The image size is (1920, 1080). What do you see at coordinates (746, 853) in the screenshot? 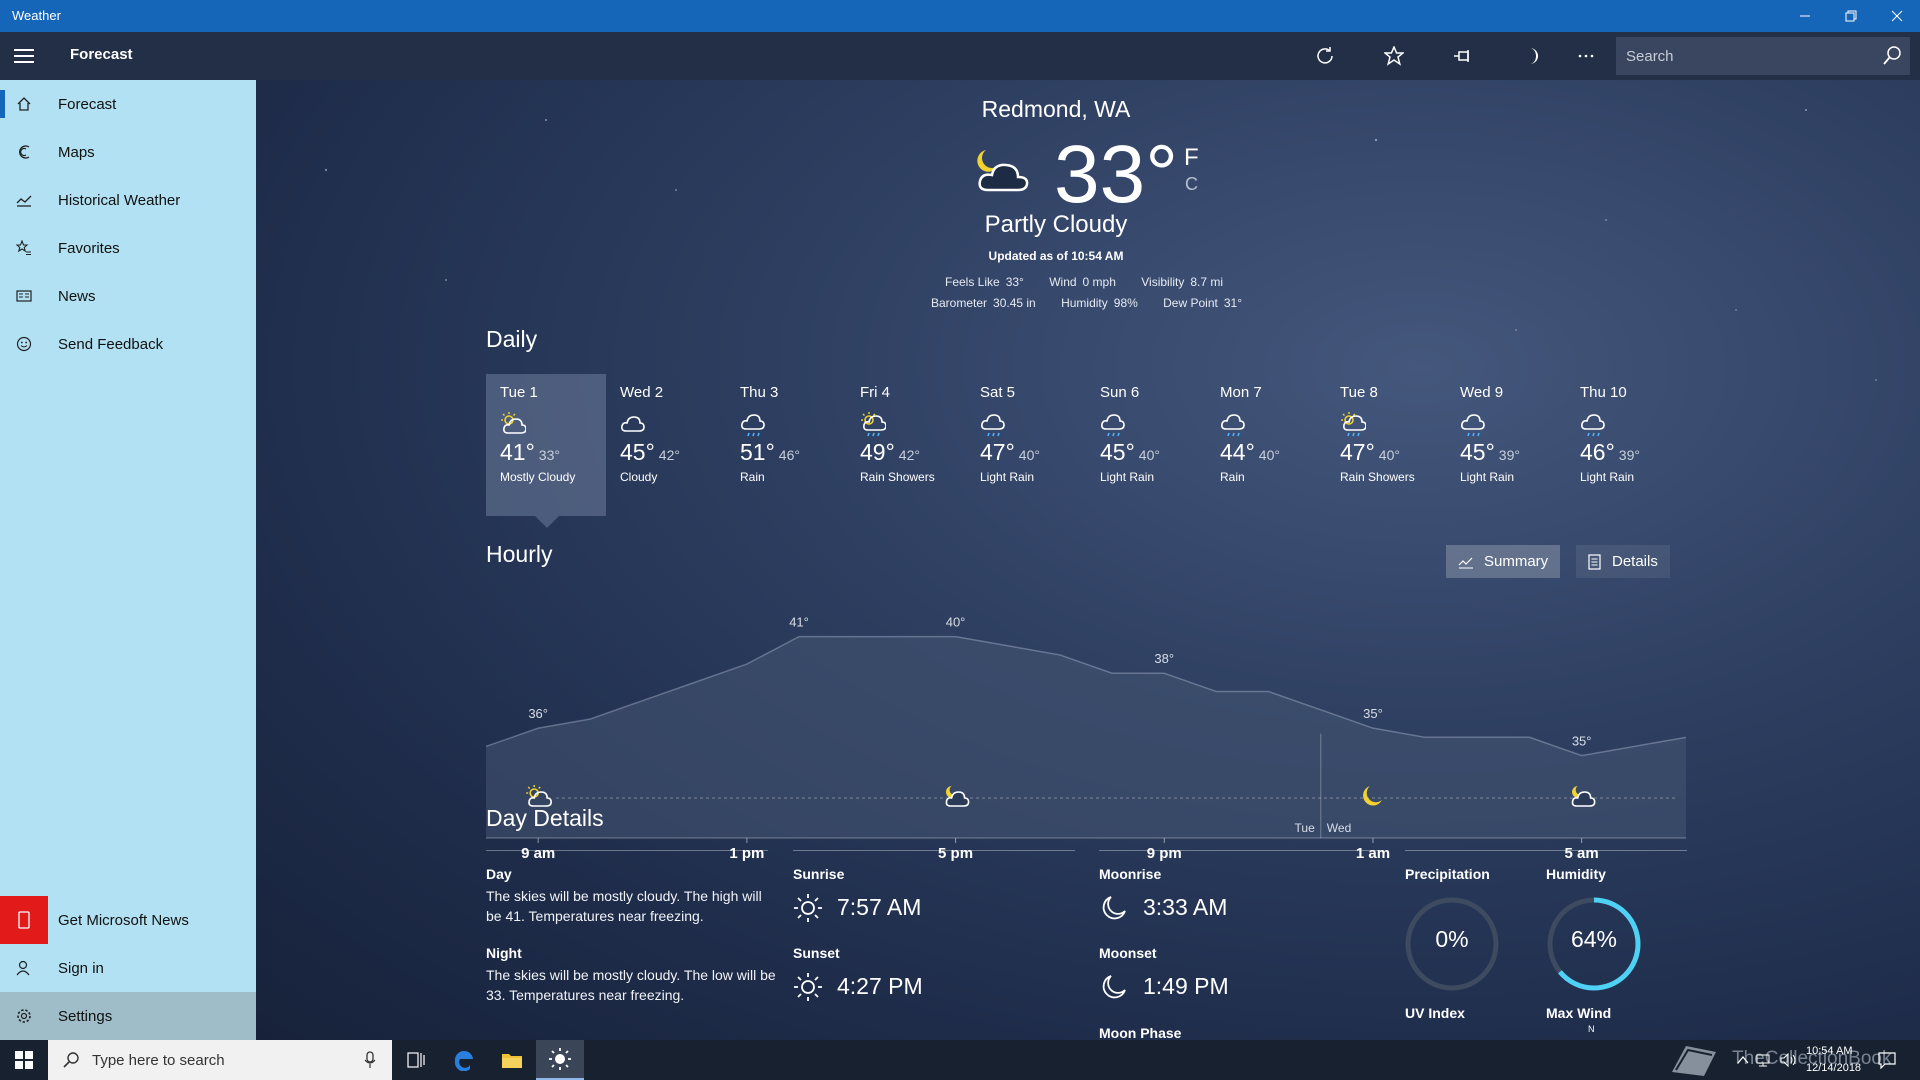
I see `hour-label: 1 pm` at bounding box center [746, 853].